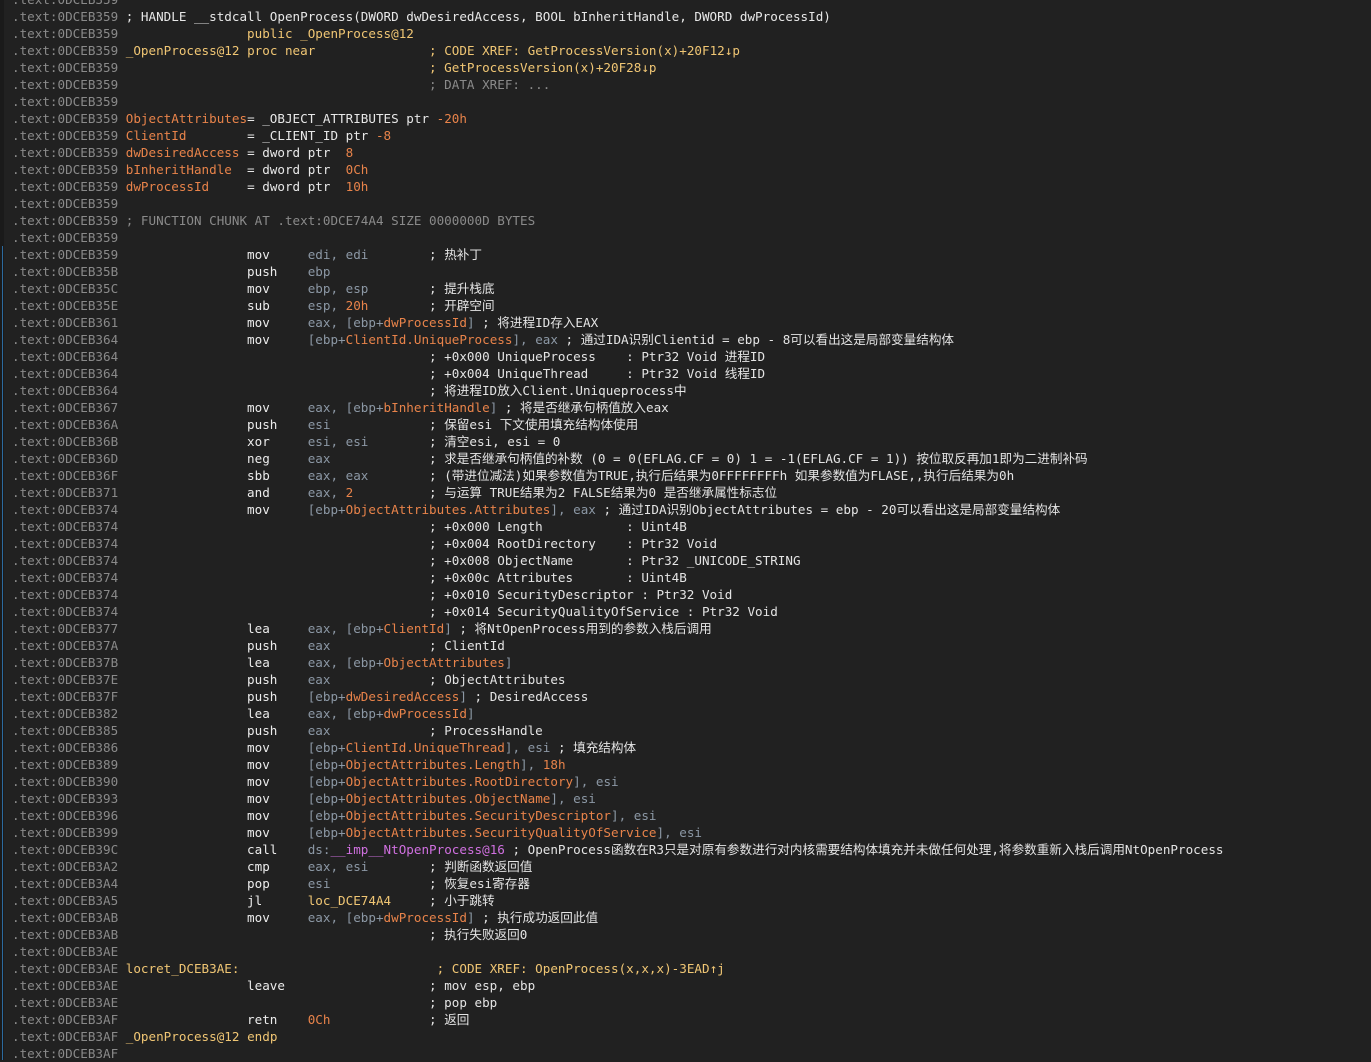 This screenshot has height=1062, width=1371. What do you see at coordinates (685, 951) in the screenshot?
I see `listing-line: .text:0DCEB3AE` at bounding box center [685, 951].